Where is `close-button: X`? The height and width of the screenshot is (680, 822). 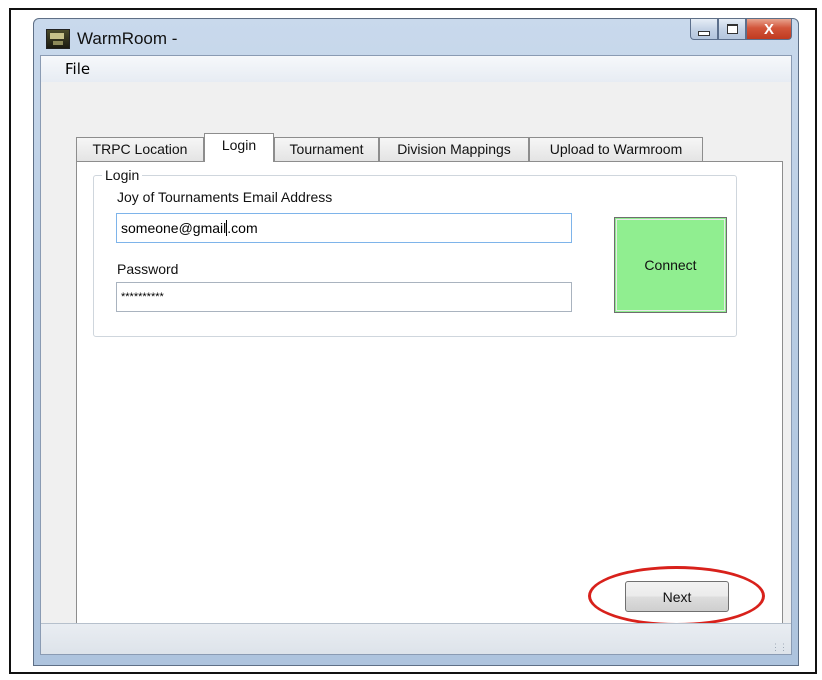 close-button: X is located at coordinates (769, 29).